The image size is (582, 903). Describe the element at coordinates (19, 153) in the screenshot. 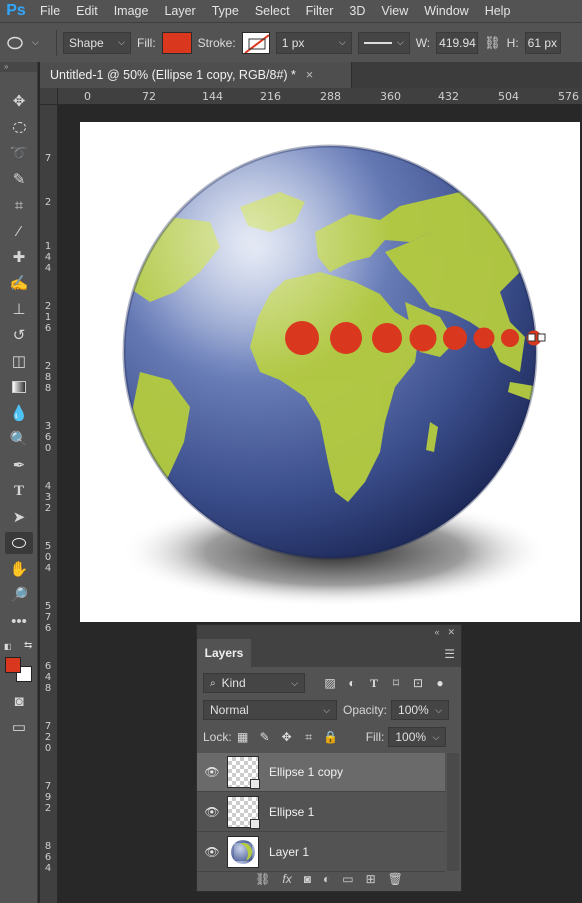

I see `lasso-tool-icon: ➰` at that location.